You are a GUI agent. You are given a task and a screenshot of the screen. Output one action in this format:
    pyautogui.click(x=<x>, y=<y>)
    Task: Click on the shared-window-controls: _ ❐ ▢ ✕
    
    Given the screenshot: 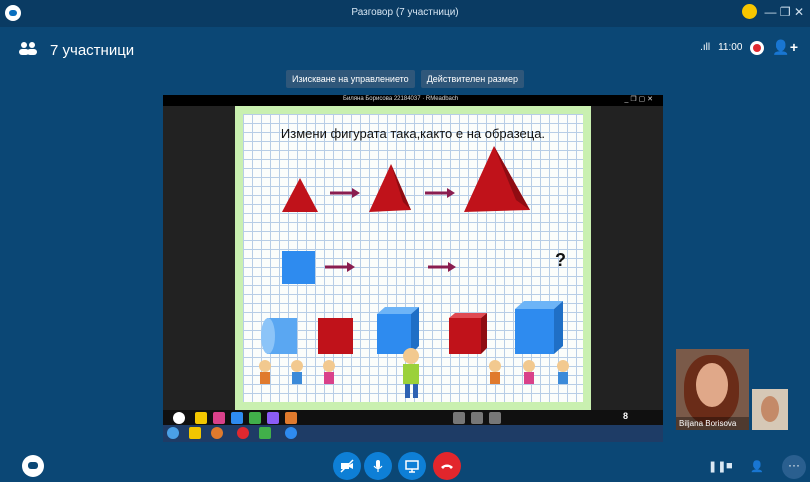 What is the action you would take?
    pyautogui.click(x=638, y=99)
    